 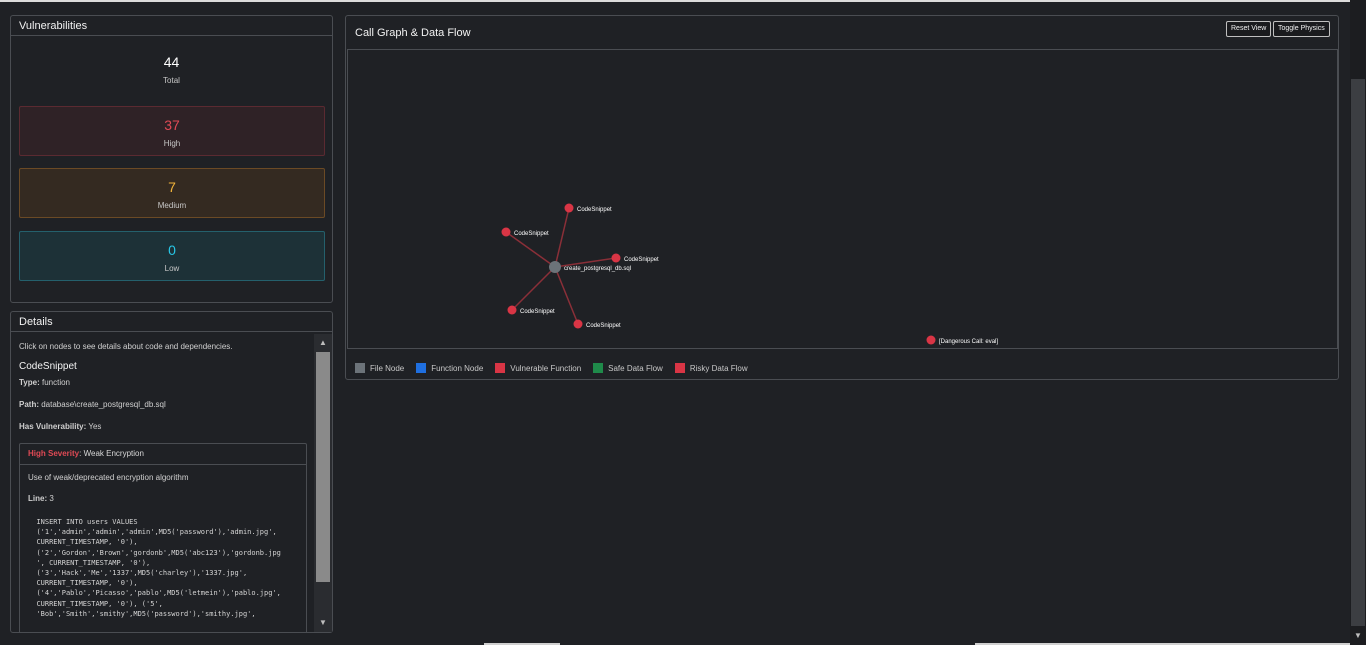 What do you see at coordinates (48, 366) in the screenshot?
I see `selected-node-name: CodeSnippet` at bounding box center [48, 366].